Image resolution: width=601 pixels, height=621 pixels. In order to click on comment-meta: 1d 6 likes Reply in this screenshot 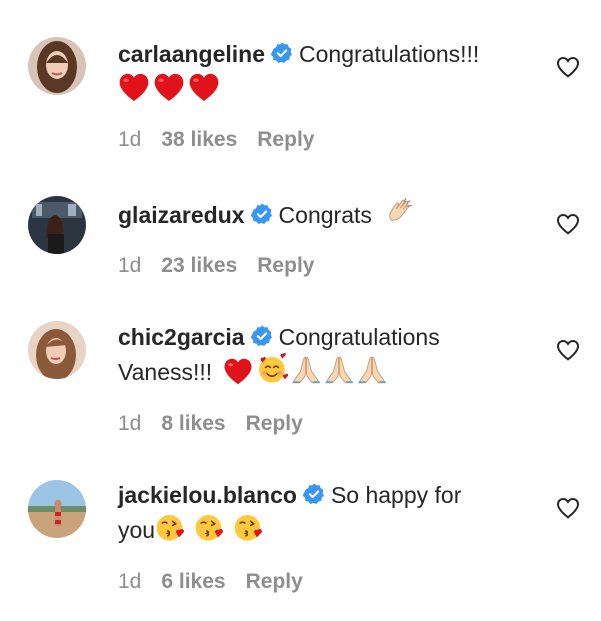, I will do `click(210, 582)`.